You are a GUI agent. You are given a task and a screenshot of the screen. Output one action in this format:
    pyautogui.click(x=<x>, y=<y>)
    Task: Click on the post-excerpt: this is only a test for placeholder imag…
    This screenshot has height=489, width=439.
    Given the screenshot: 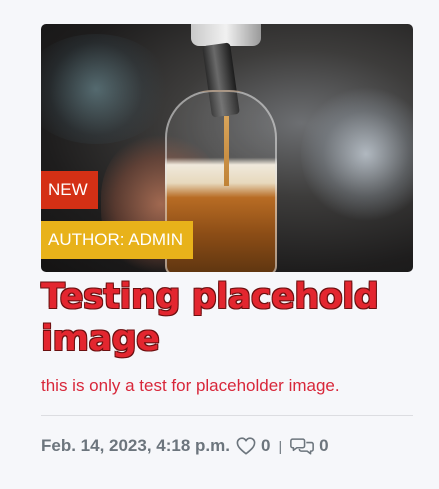 What is the action you would take?
    pyautogui.click(x=190, y=385)
    